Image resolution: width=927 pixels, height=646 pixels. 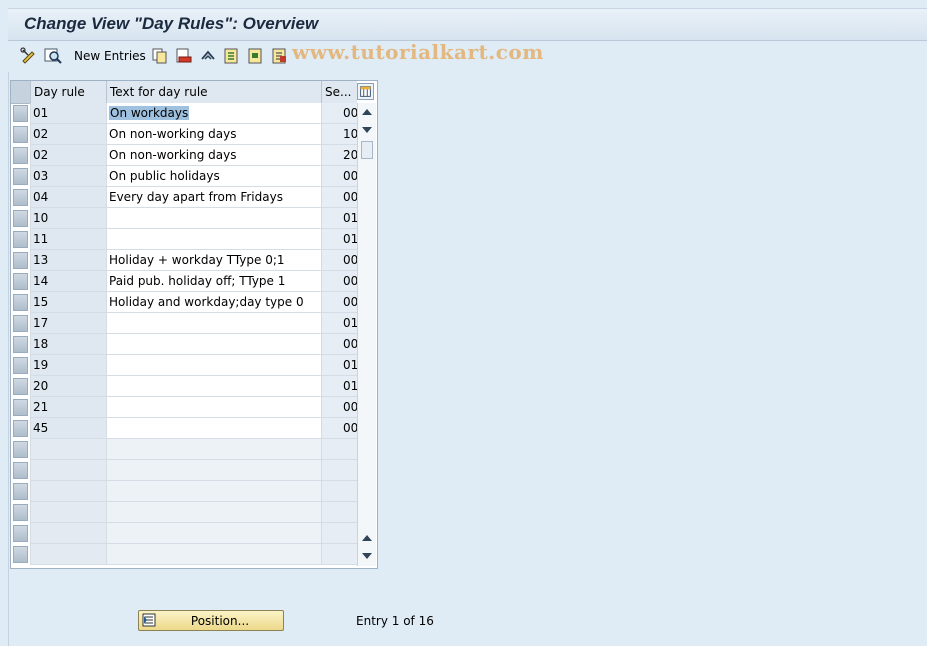 I want to click on table-row: 45 00, so click(x=184, y=428).